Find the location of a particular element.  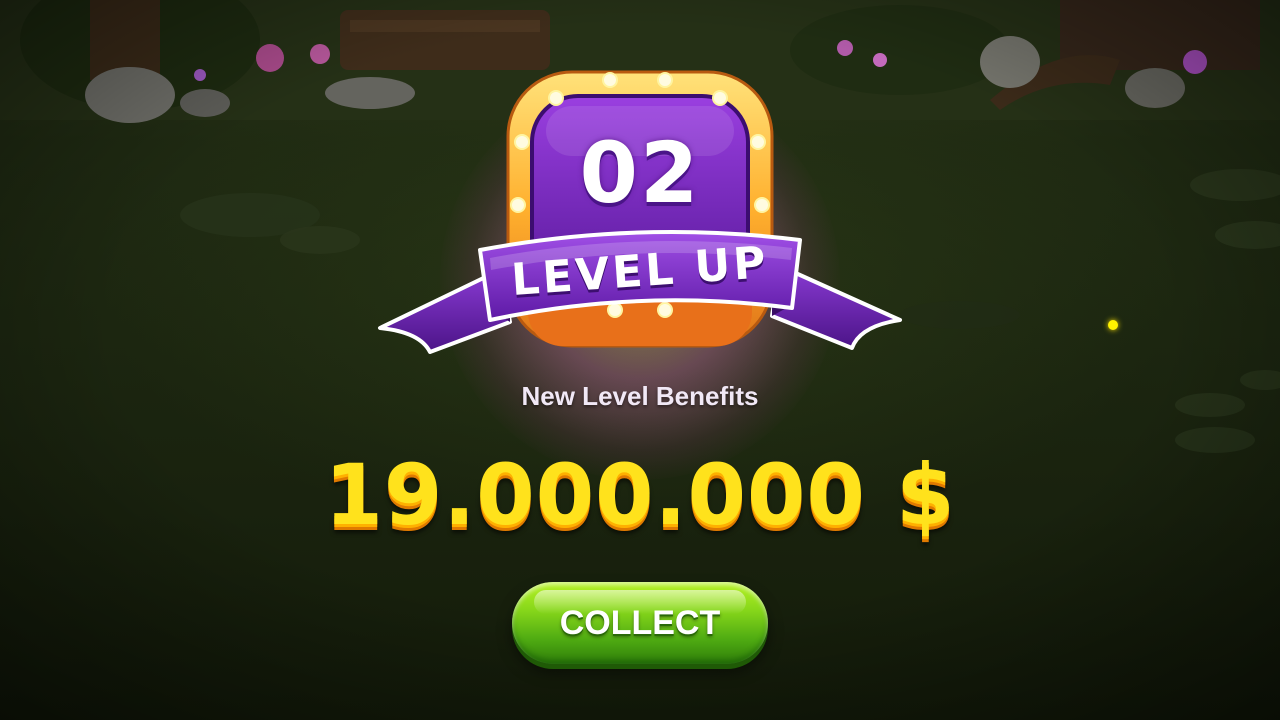

new-level-benefits-label: New Level Benefits is located at coordinates (640, 396).